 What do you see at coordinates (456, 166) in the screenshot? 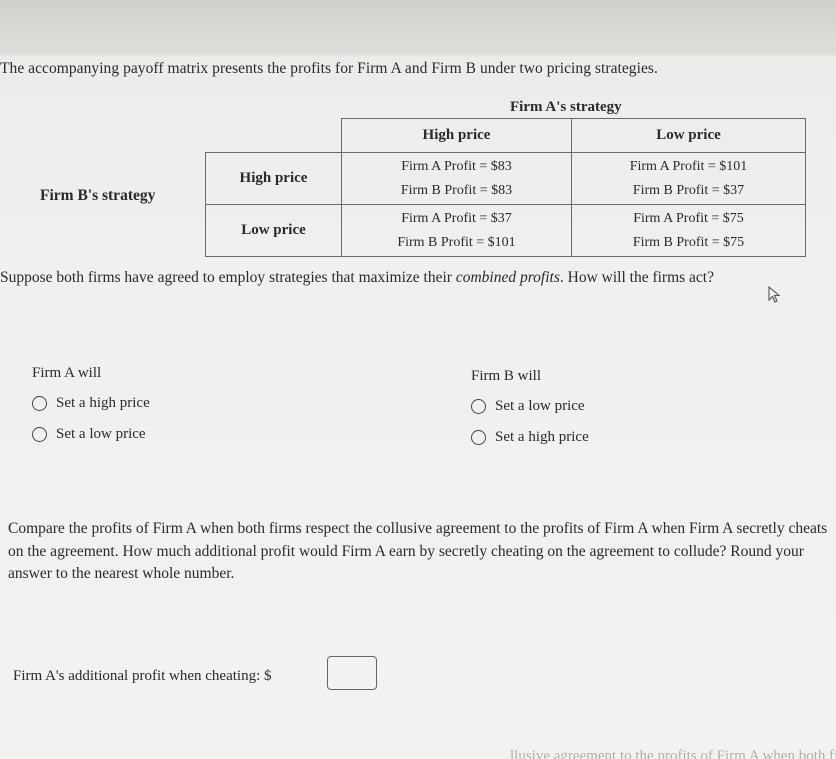
I see `firm-a-profit: Firm A Profit = $83` at bounding box center [456, 166].